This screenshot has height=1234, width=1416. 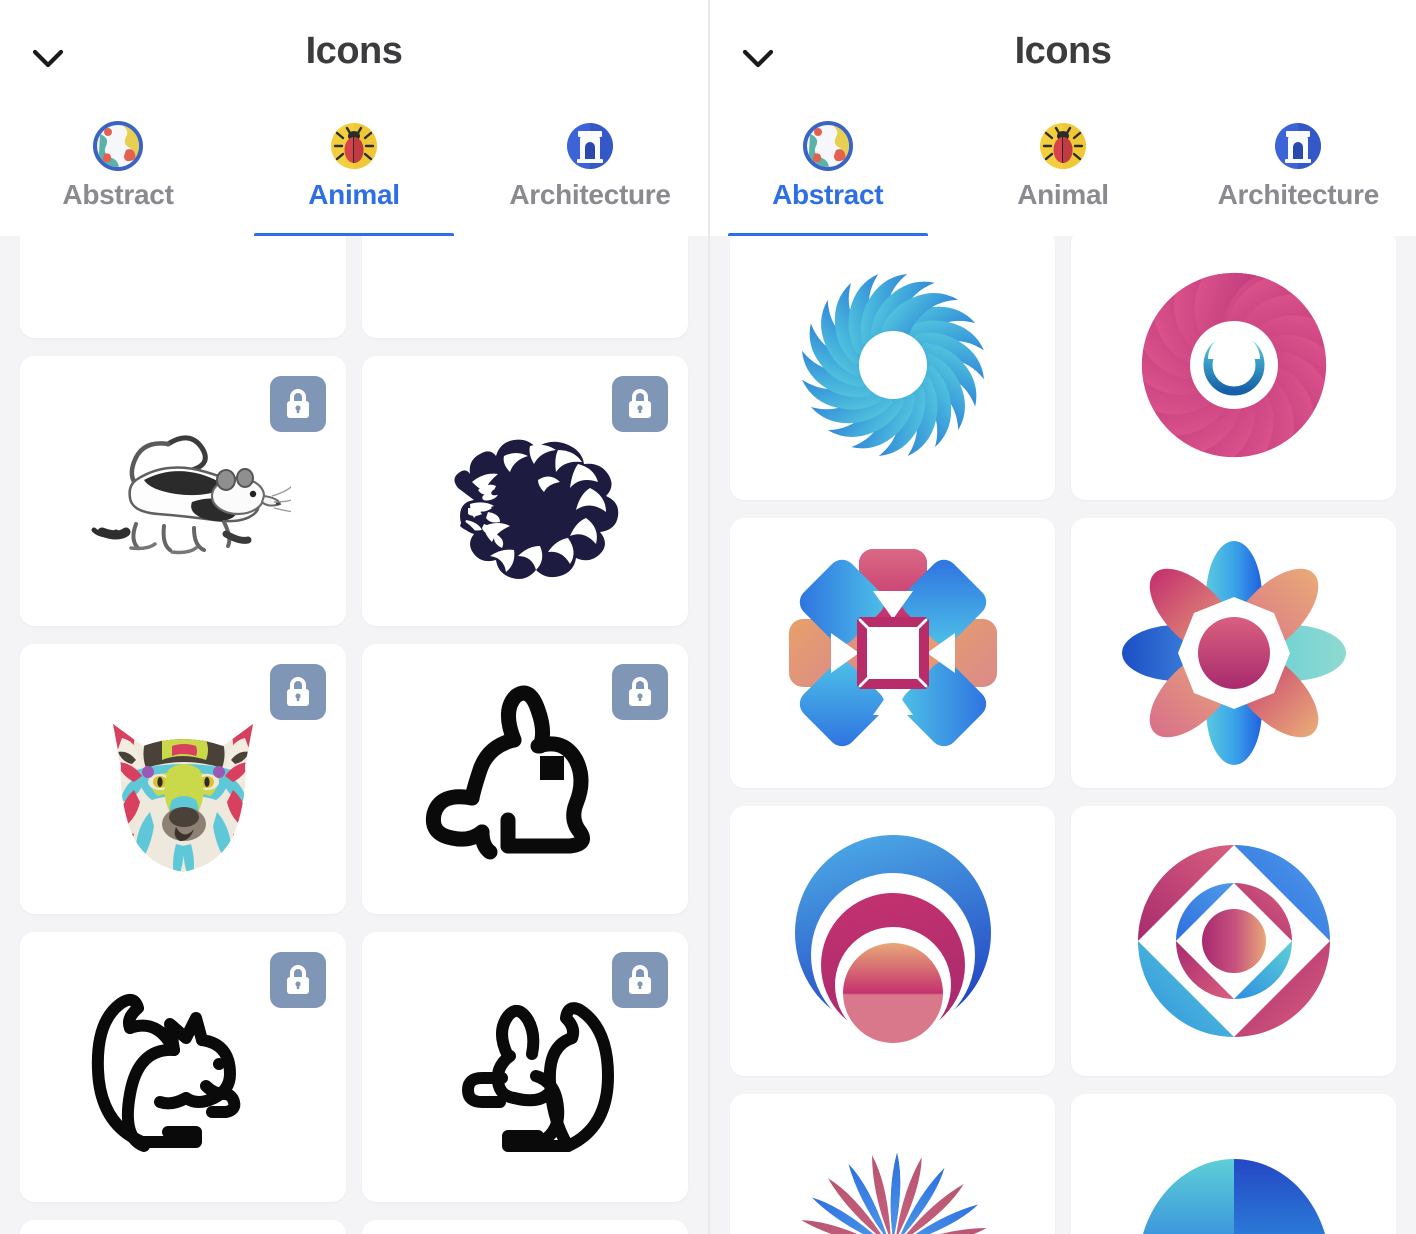 I want to click on eight-petal-flower-logo, so click(x=1234, y=653).